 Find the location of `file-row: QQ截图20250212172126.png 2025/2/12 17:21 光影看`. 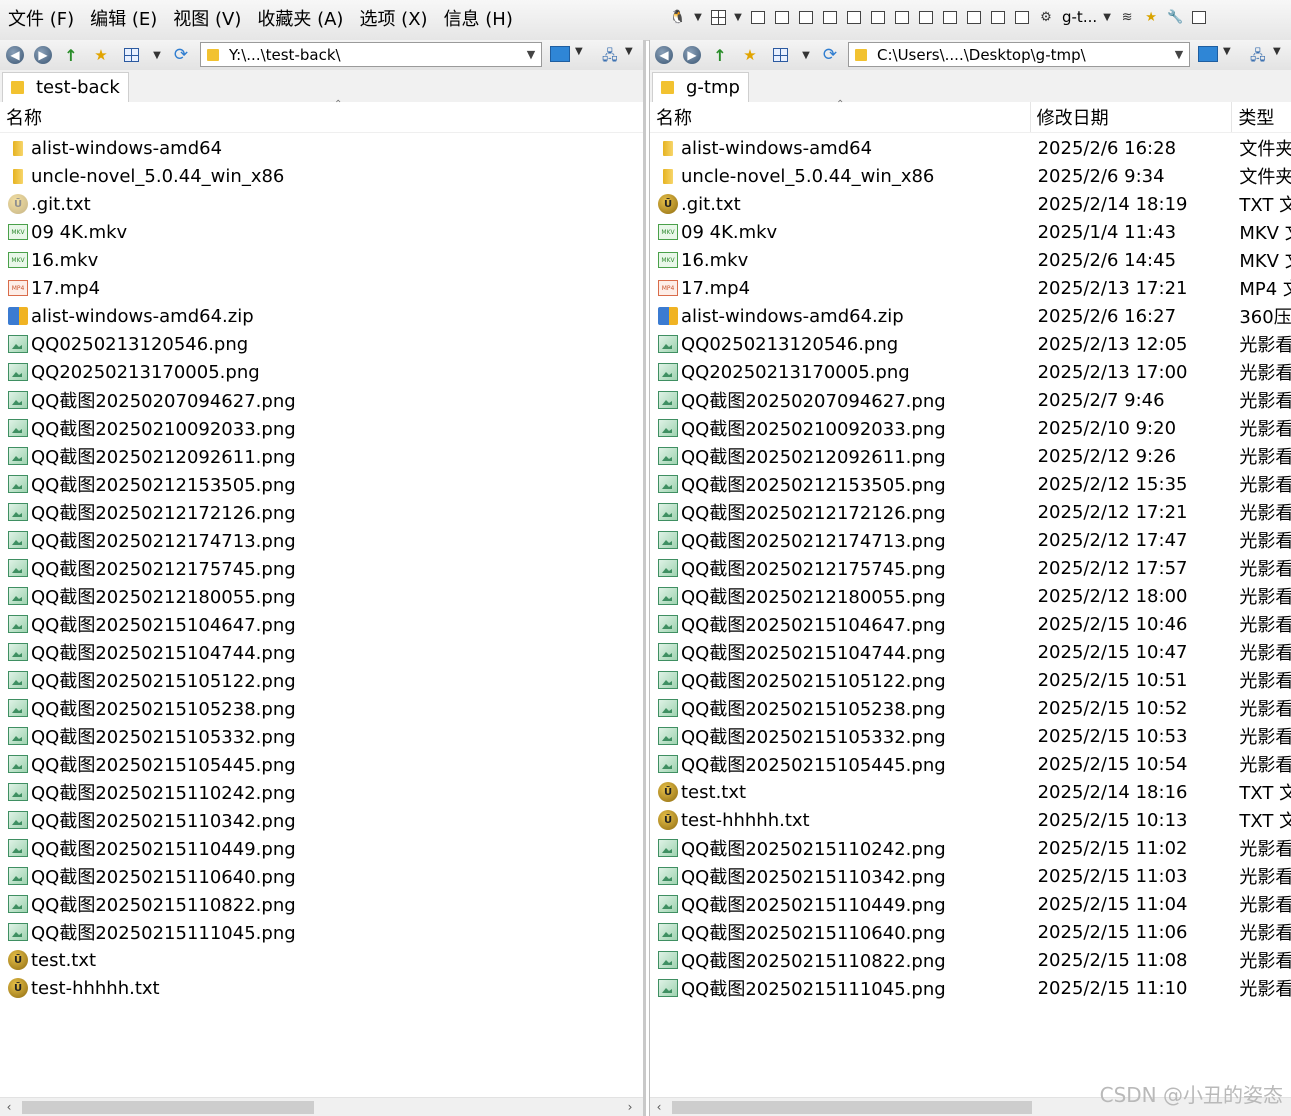

file-row: QQ截图20250212172126.png 2025/2/12 17:21 光影看 is located at coordinates (970, 512).